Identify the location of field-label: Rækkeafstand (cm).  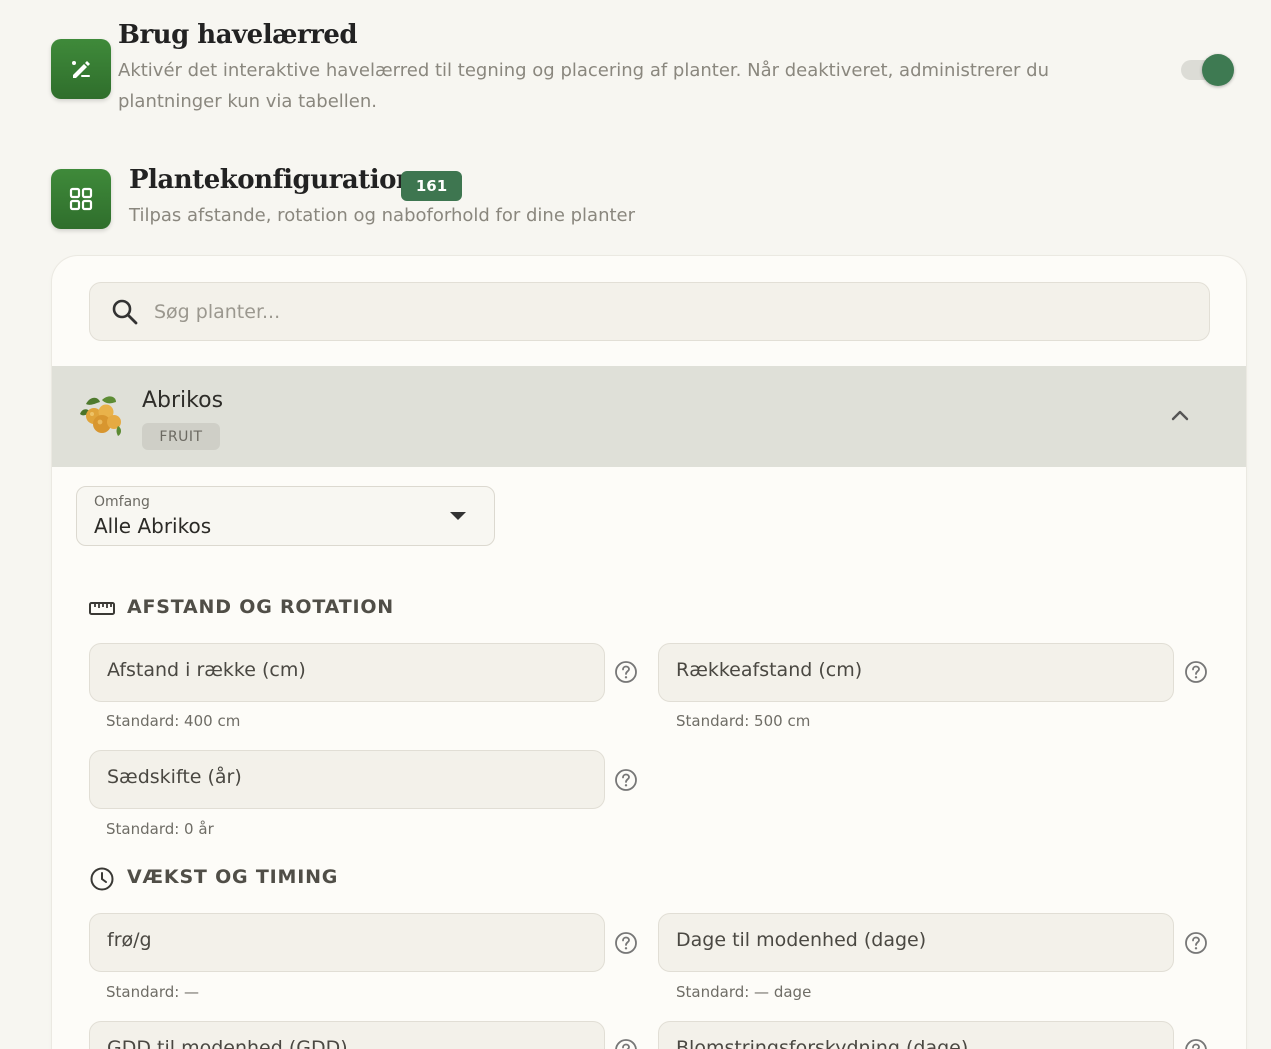
(769, 670).